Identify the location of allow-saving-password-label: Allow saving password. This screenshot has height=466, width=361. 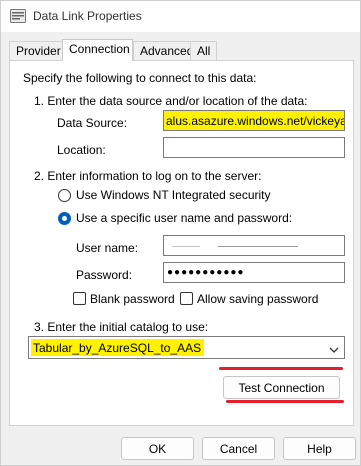
(258, 299).